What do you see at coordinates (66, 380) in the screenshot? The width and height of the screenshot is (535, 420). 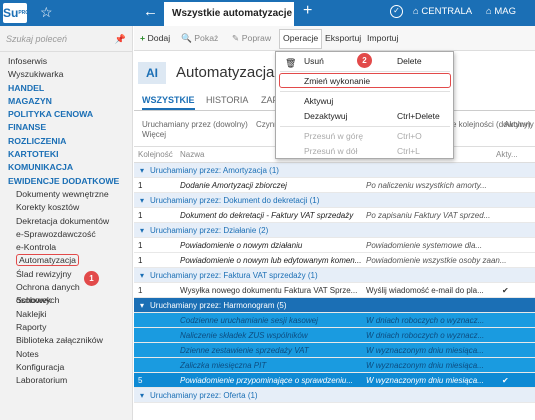 I see `sidebar-item: Laboratorium` at bounding box center [66, 380].